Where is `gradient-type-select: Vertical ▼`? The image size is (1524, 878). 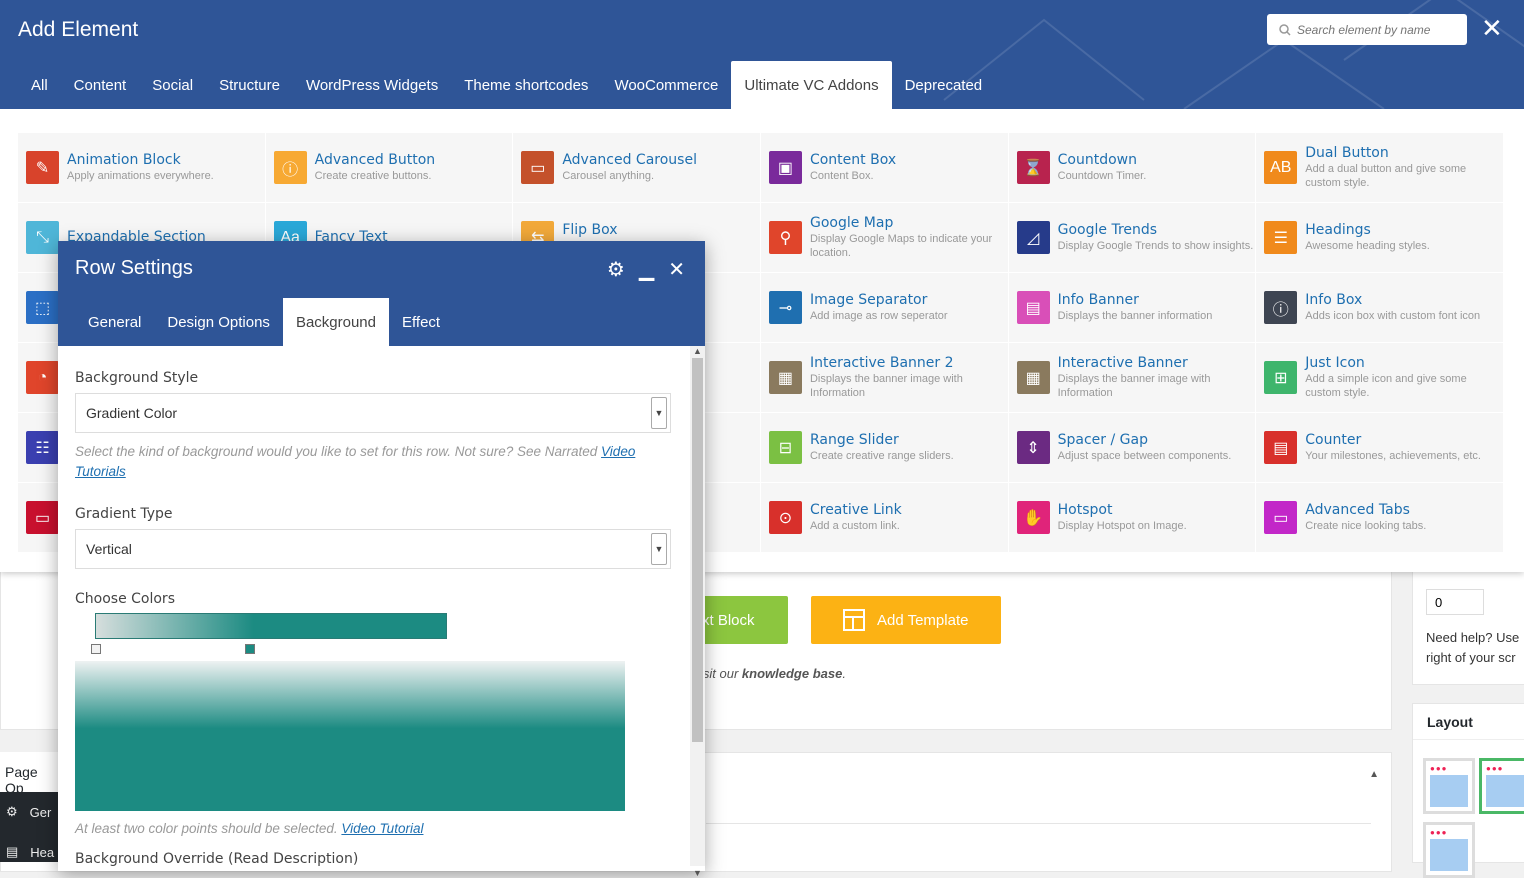
gradient-type-select: Vertical ▼ is located at coordinates (373, 549).